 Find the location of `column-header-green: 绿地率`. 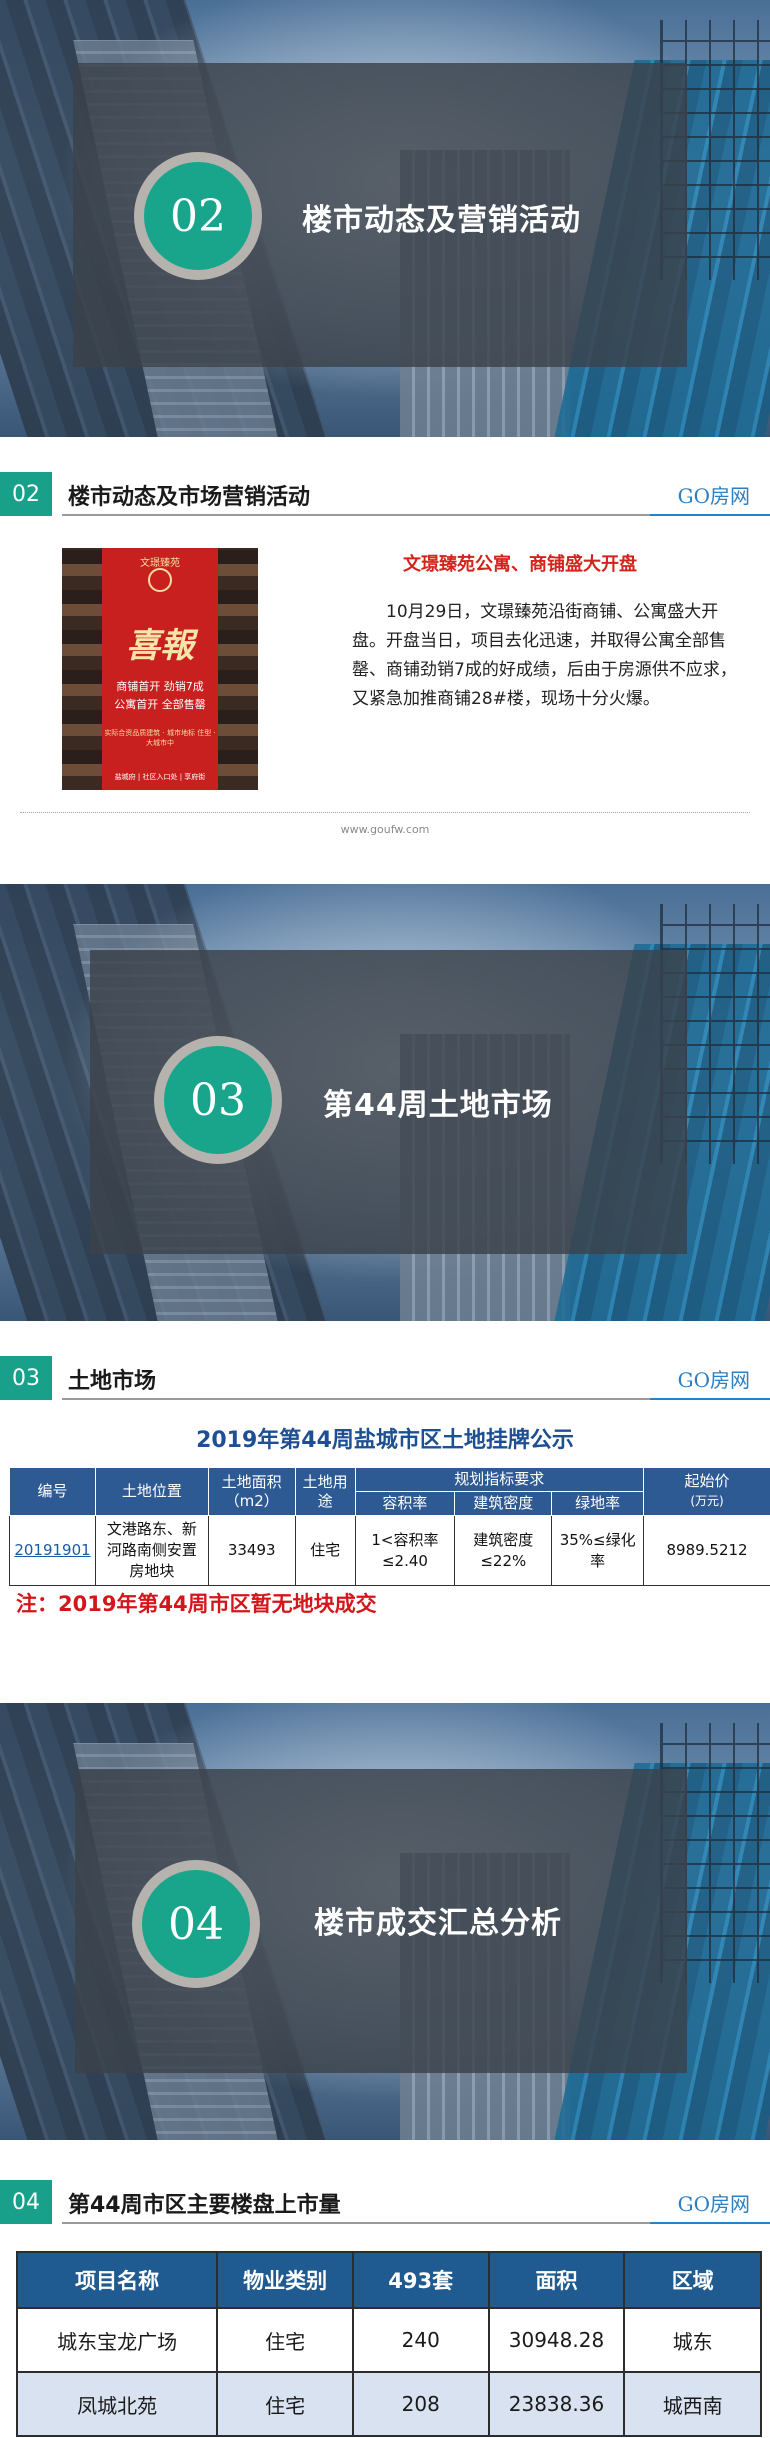

column-header-green: 绿地率 is located at coordinates (598, 1503).